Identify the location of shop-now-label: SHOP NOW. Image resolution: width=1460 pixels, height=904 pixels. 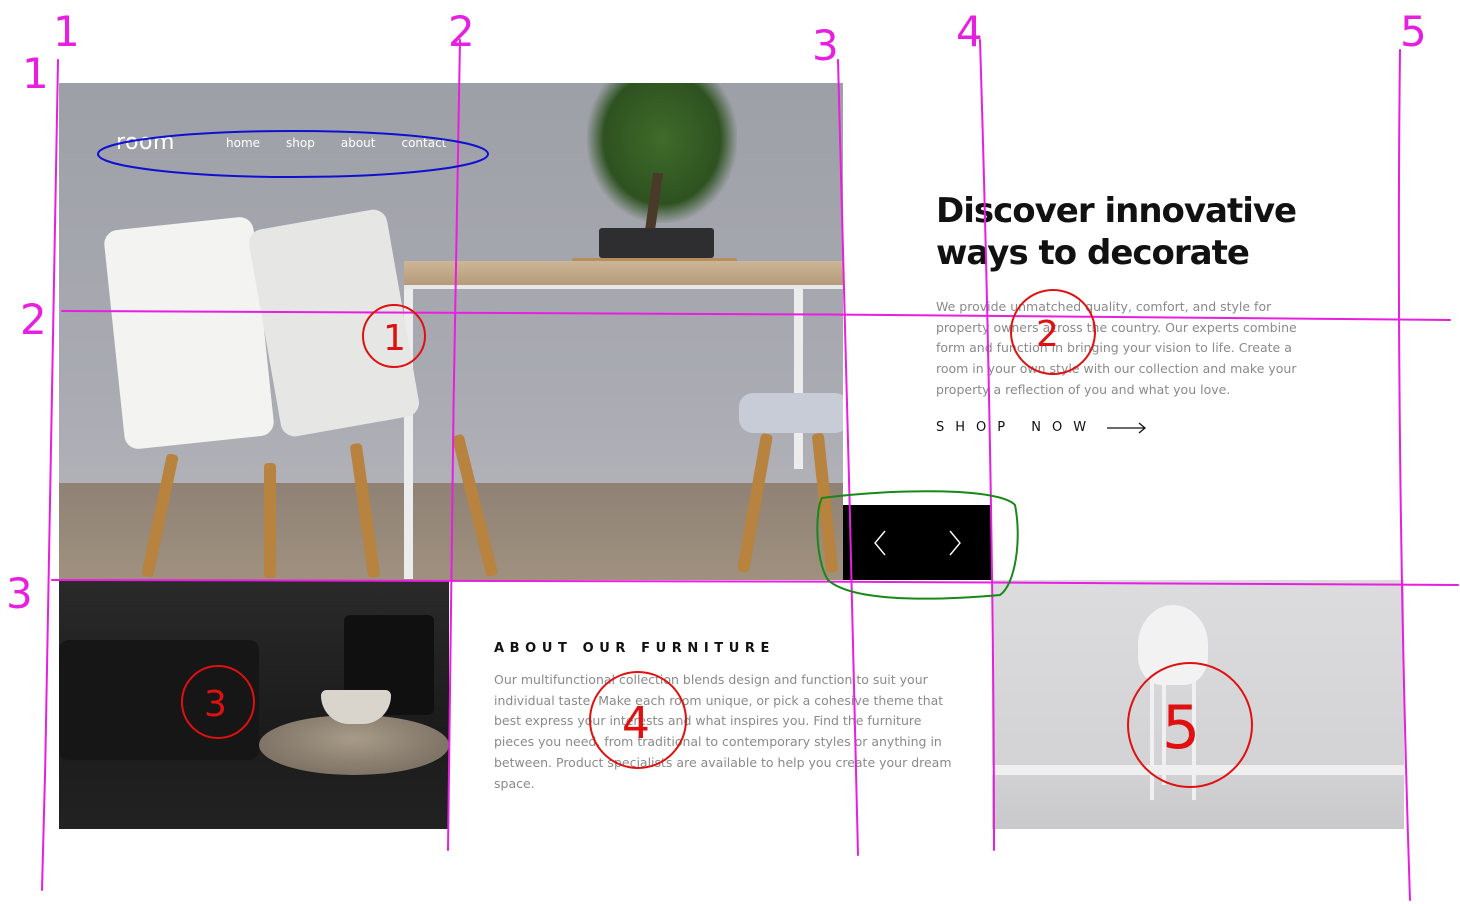
(1017, 427).